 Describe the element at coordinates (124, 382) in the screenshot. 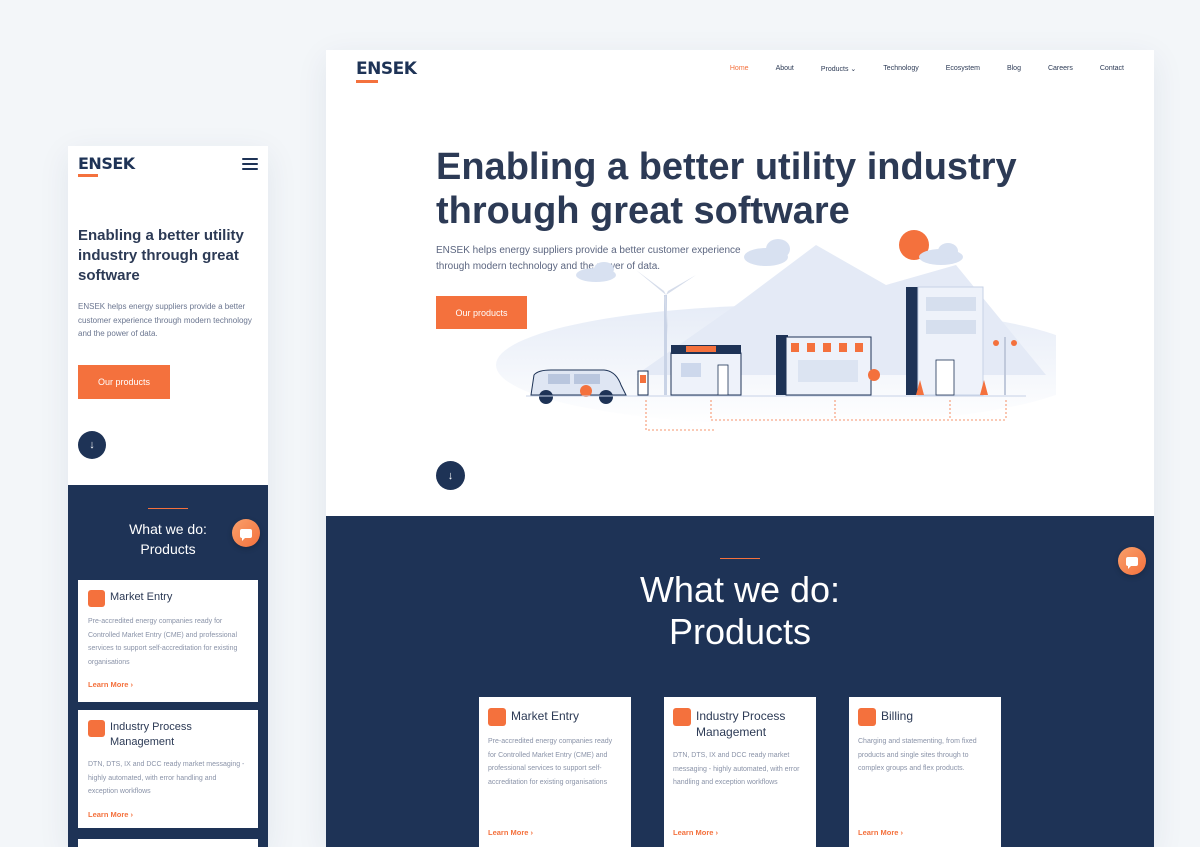

I see `our-products-button: Our products` at that location.